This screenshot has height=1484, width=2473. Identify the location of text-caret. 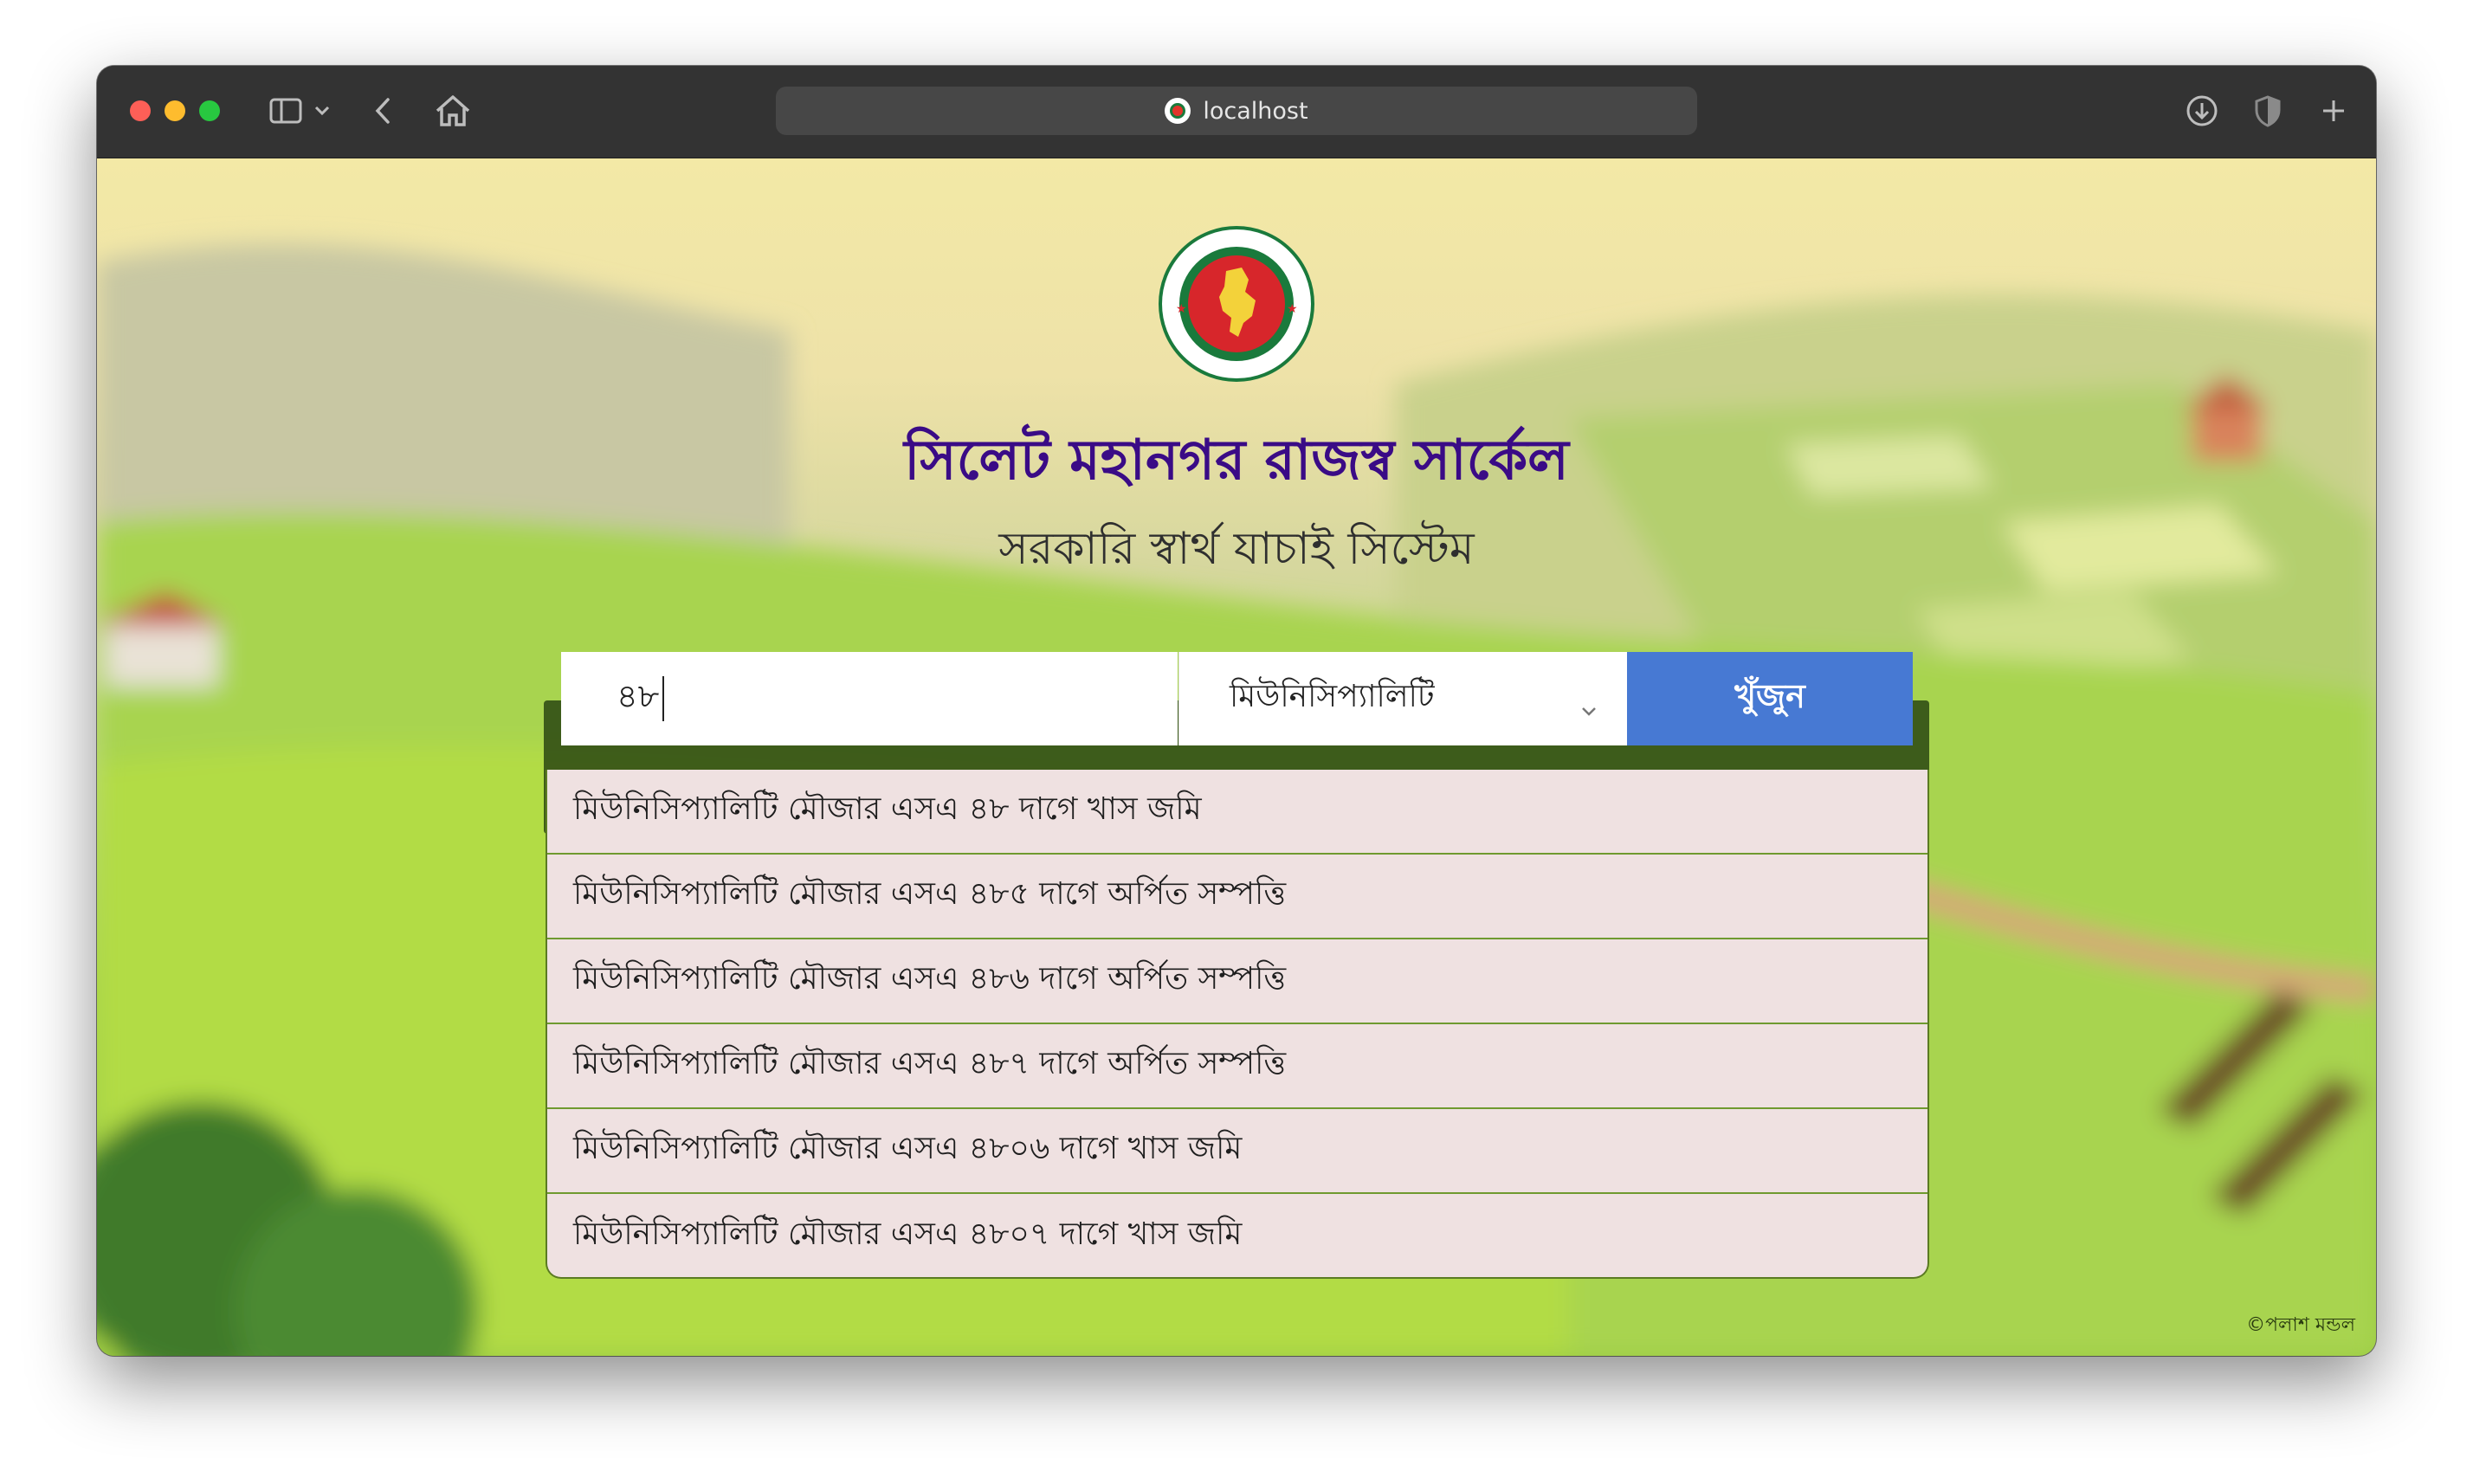
(663, 698).